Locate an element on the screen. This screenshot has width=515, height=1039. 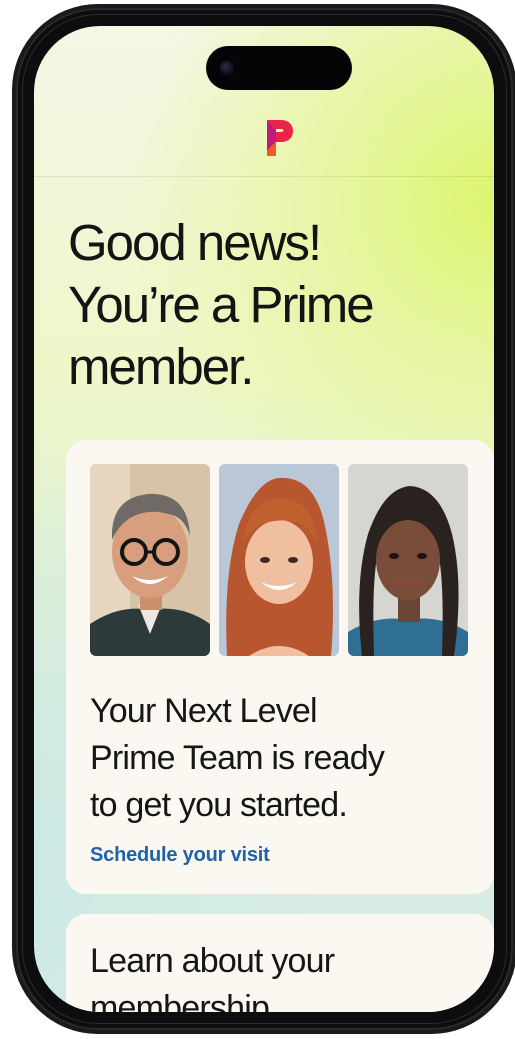
headline-line-1: Good news! is located at coordinates (195, 242).